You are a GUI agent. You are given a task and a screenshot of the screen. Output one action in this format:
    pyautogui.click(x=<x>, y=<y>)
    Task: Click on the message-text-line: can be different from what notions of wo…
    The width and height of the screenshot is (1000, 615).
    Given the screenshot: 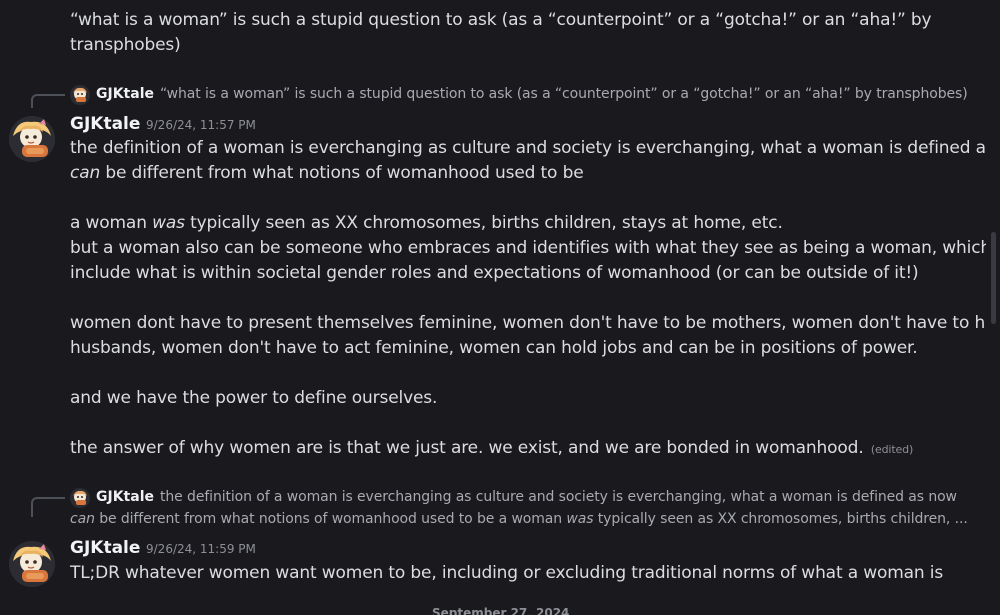 What is the action you would take?
    pyautogui.click(x=327, y=173)
    